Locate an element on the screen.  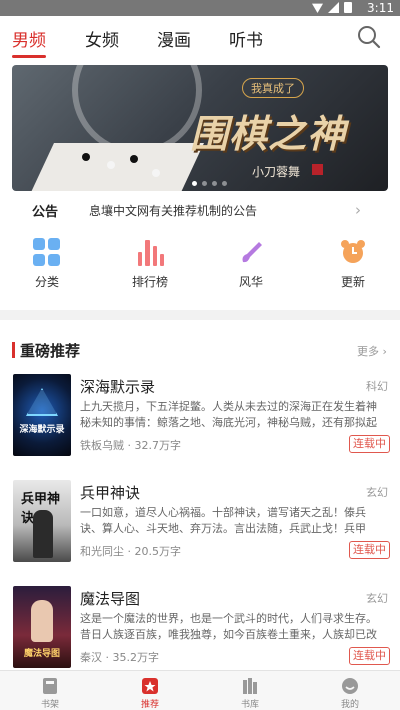
active-tab-indicator is located at coordinates (29, 56).